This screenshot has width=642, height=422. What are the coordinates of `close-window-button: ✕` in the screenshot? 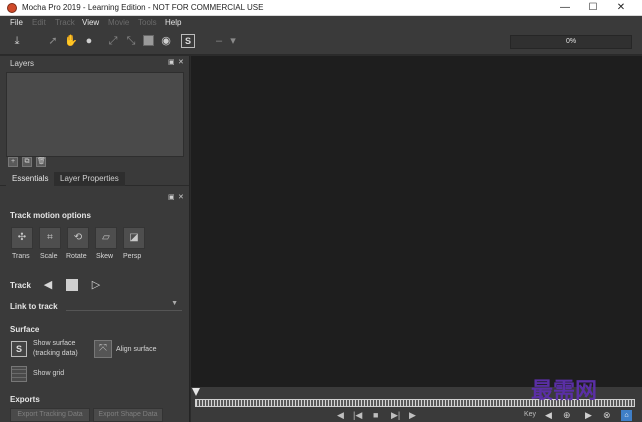 It's located at (621, 8).